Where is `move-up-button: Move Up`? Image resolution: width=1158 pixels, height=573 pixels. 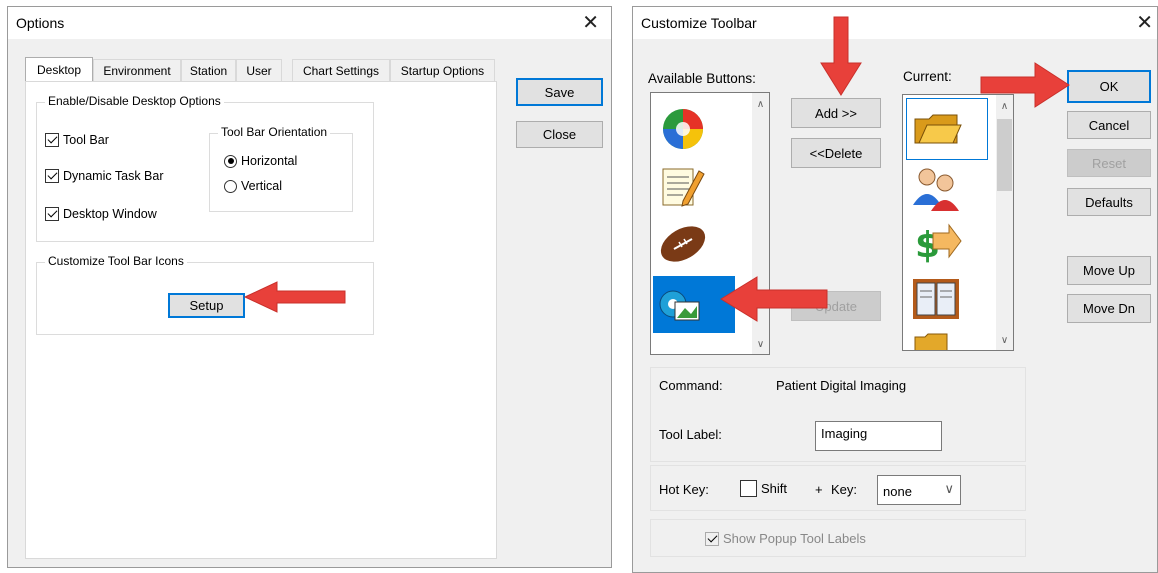 move-up-button: Move Up is located at coordinates (1109, 270).